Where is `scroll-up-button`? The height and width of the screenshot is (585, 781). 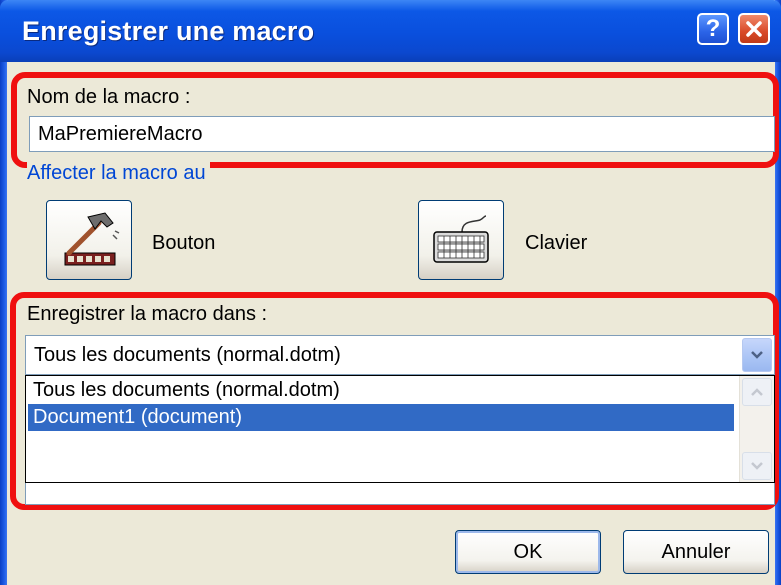 scroll-up-button is located at coordinates (757, 392).